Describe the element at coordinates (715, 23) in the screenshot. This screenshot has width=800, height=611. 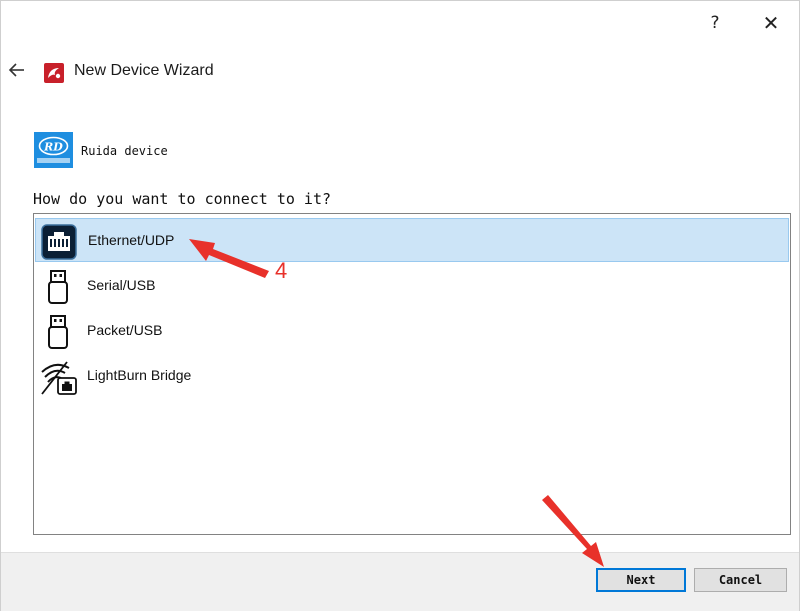
I see `help-button: ?` at that location.